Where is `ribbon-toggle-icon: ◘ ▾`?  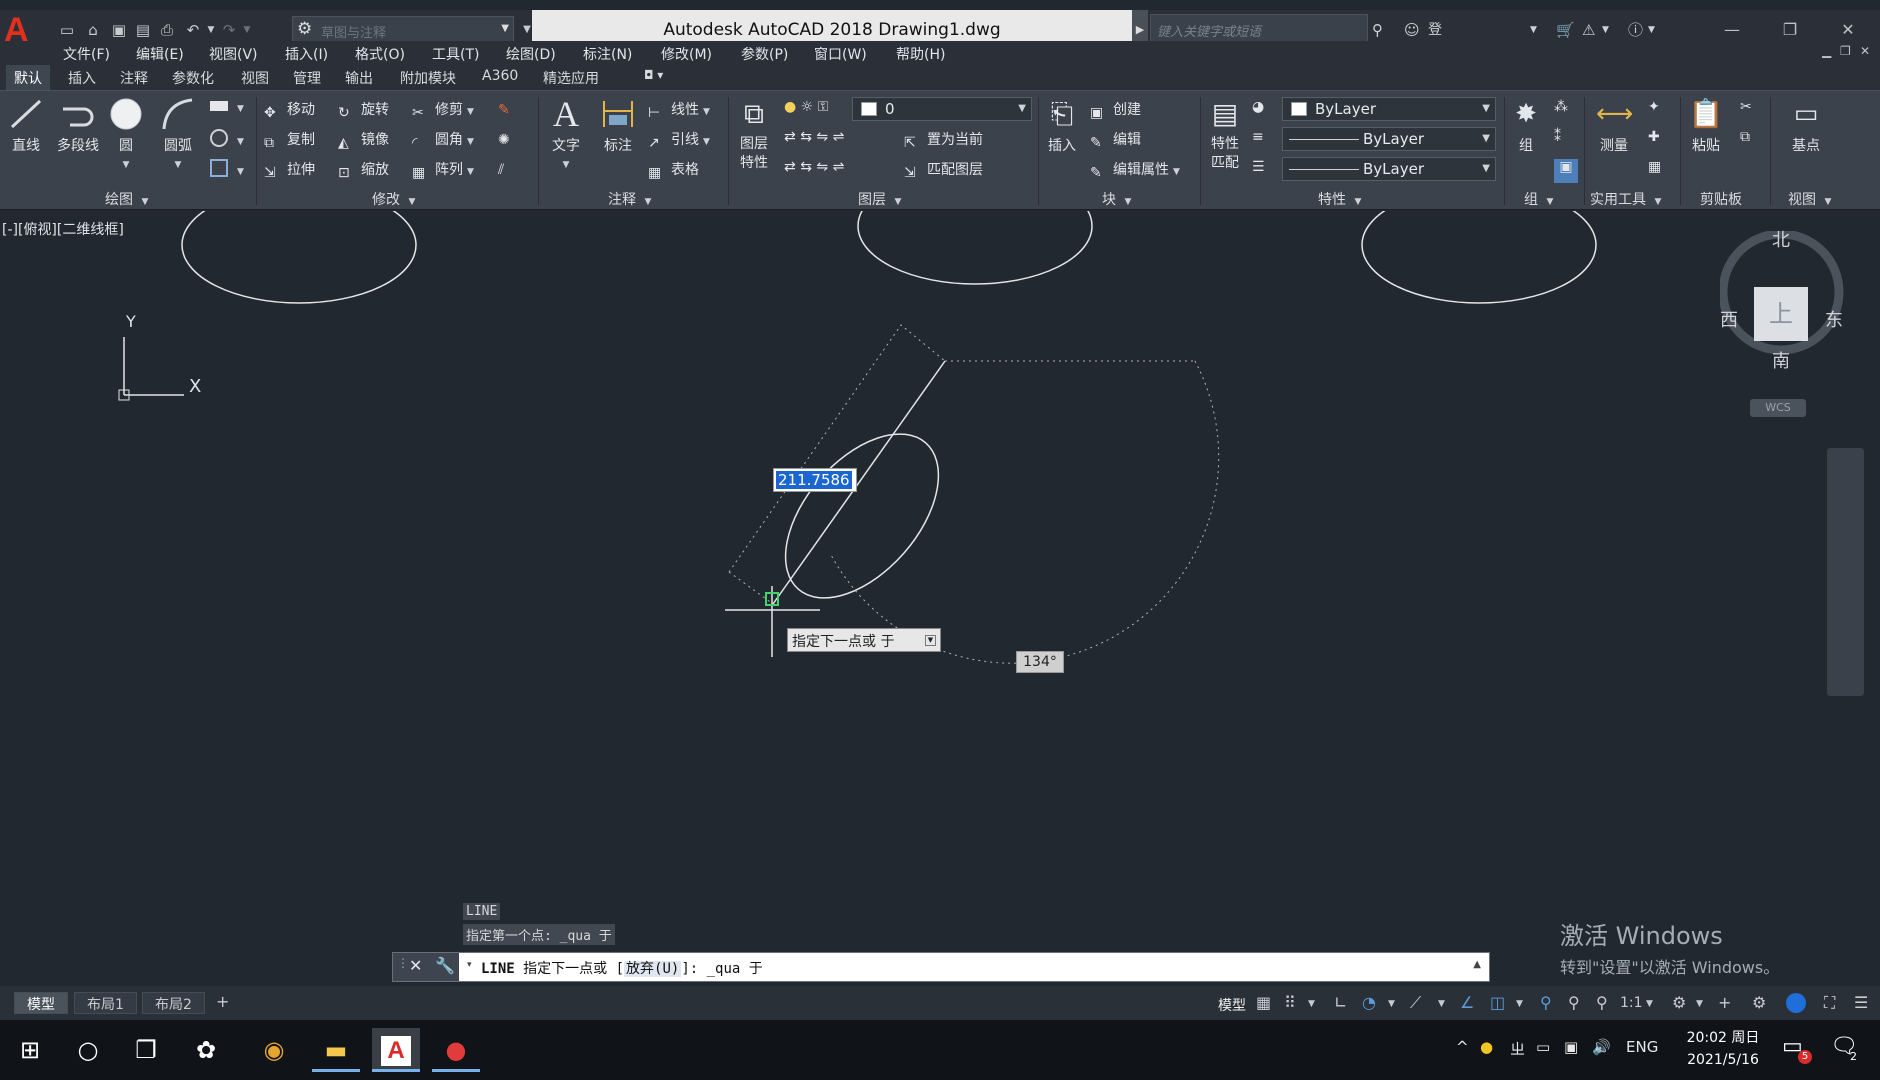
ribbon-toggle-icon: ◘ ▾ is located at coordinates (653, 77).